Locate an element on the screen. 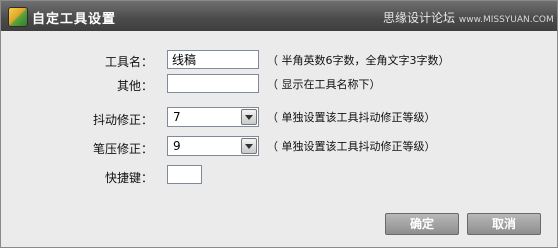  tool-name-hint: （ 半角英数6字数，全角文字3字数） is located at coordinates (358, 60).